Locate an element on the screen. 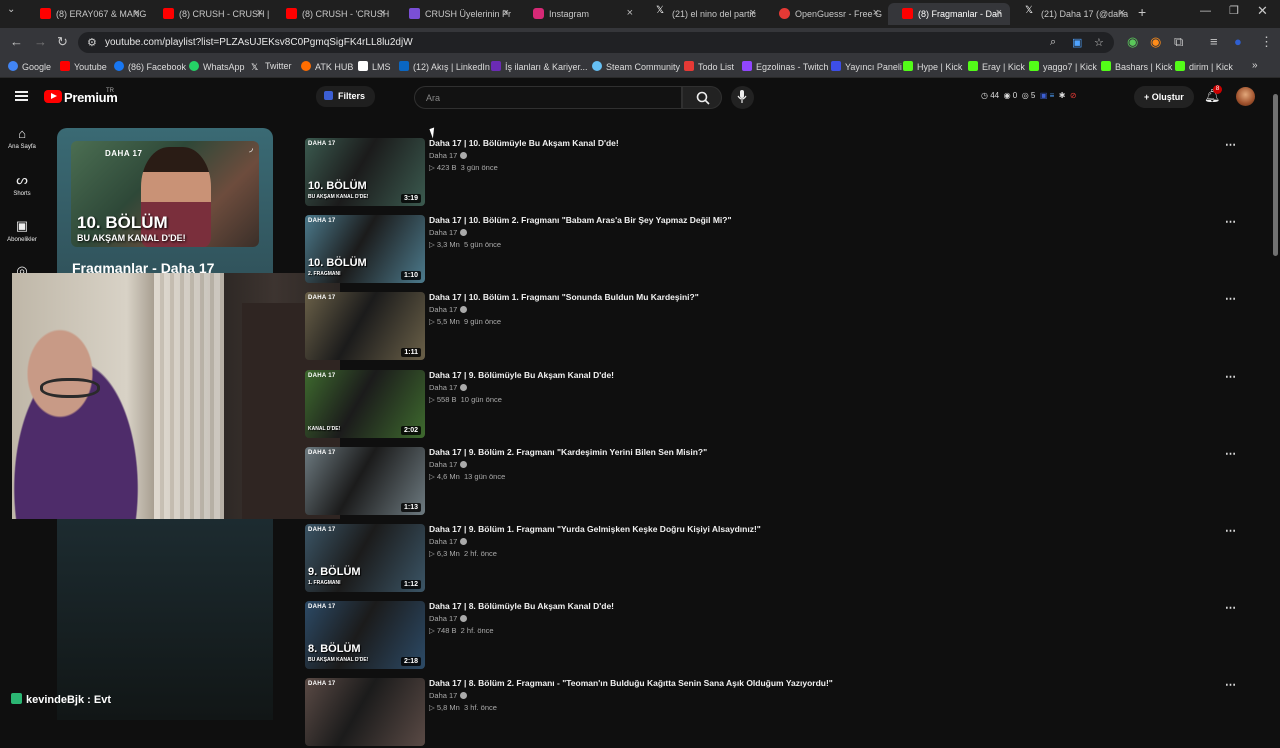  browser-tab: OpenGuessr - Free G × is located at coordinates (826, 14).